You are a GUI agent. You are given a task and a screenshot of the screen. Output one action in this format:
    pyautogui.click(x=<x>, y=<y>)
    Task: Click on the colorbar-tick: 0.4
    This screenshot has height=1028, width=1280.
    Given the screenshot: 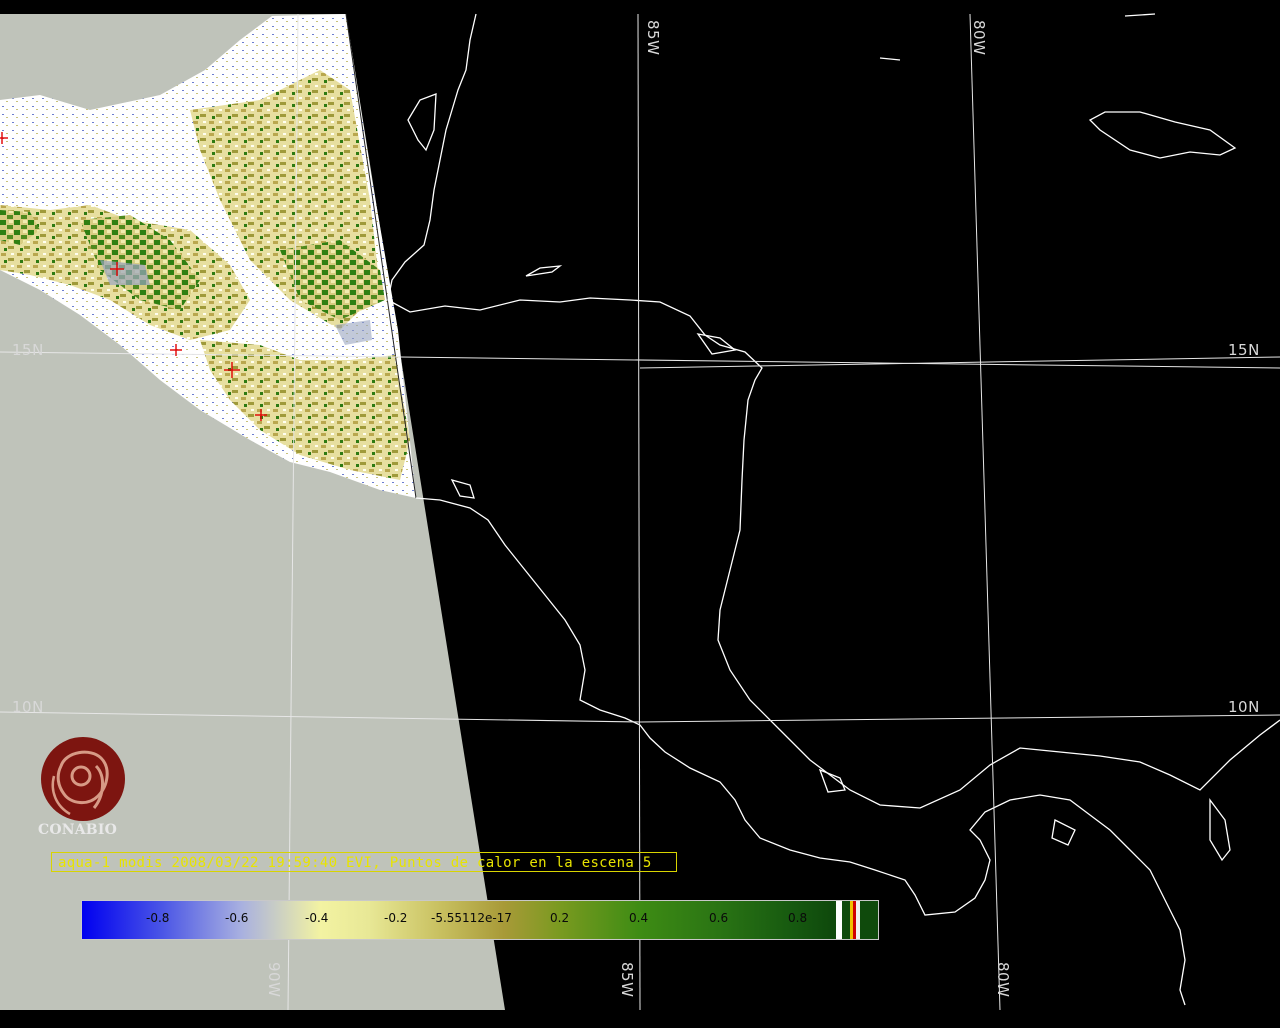 What is the action you would take?
    pyautogui.click(x=639, y=918)
    